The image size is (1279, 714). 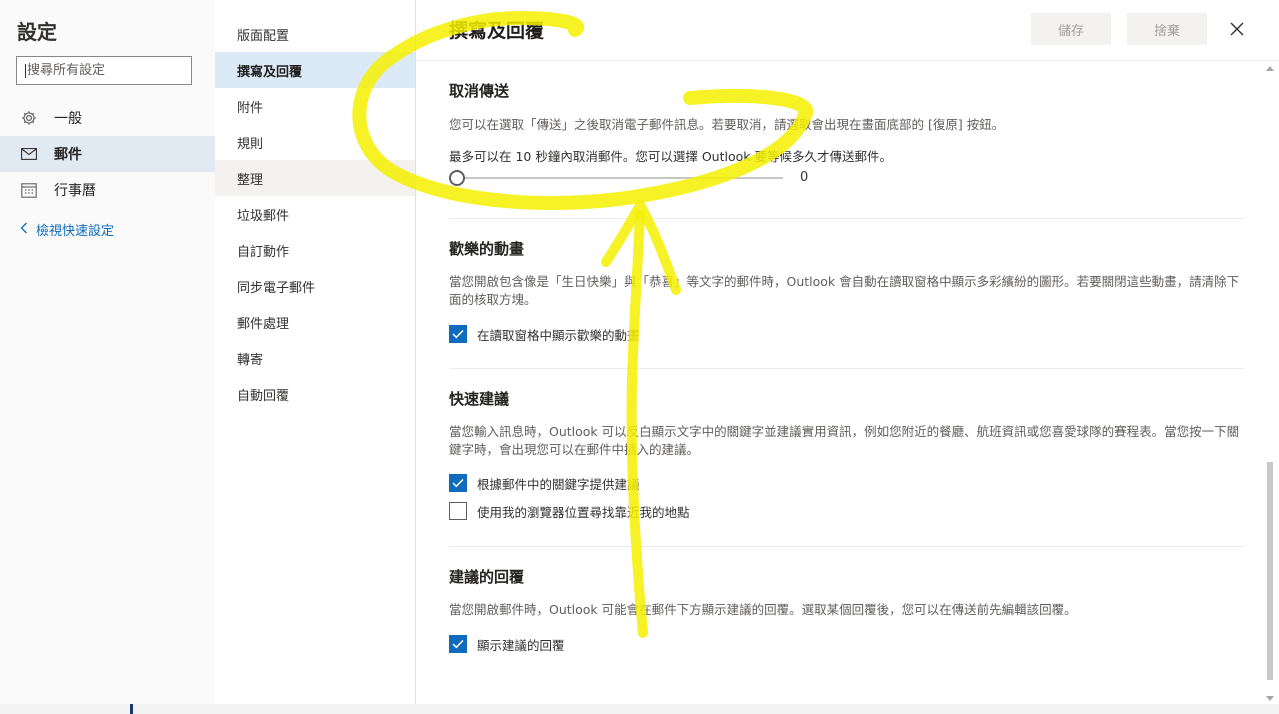 What do you see at coordinates (639, 709) in the screenshot?
I see `background-window-strip` at bounding box center [639, 709].